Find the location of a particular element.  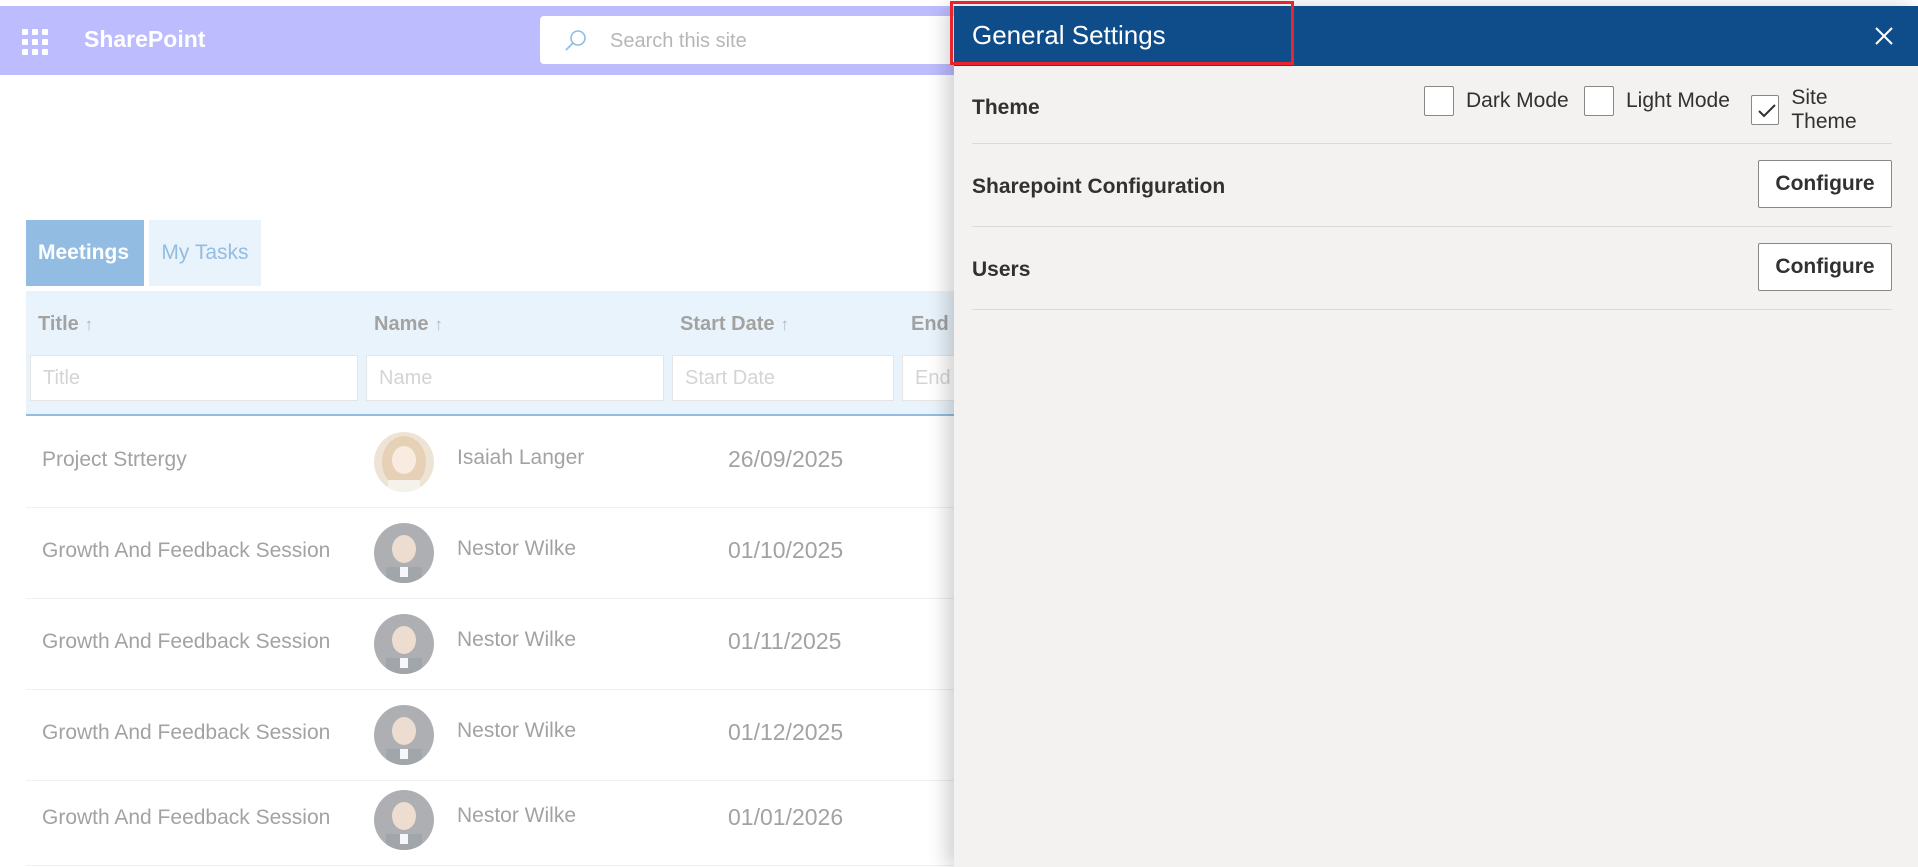

brand-title: SharePoint is located at coordinates (144, 39).